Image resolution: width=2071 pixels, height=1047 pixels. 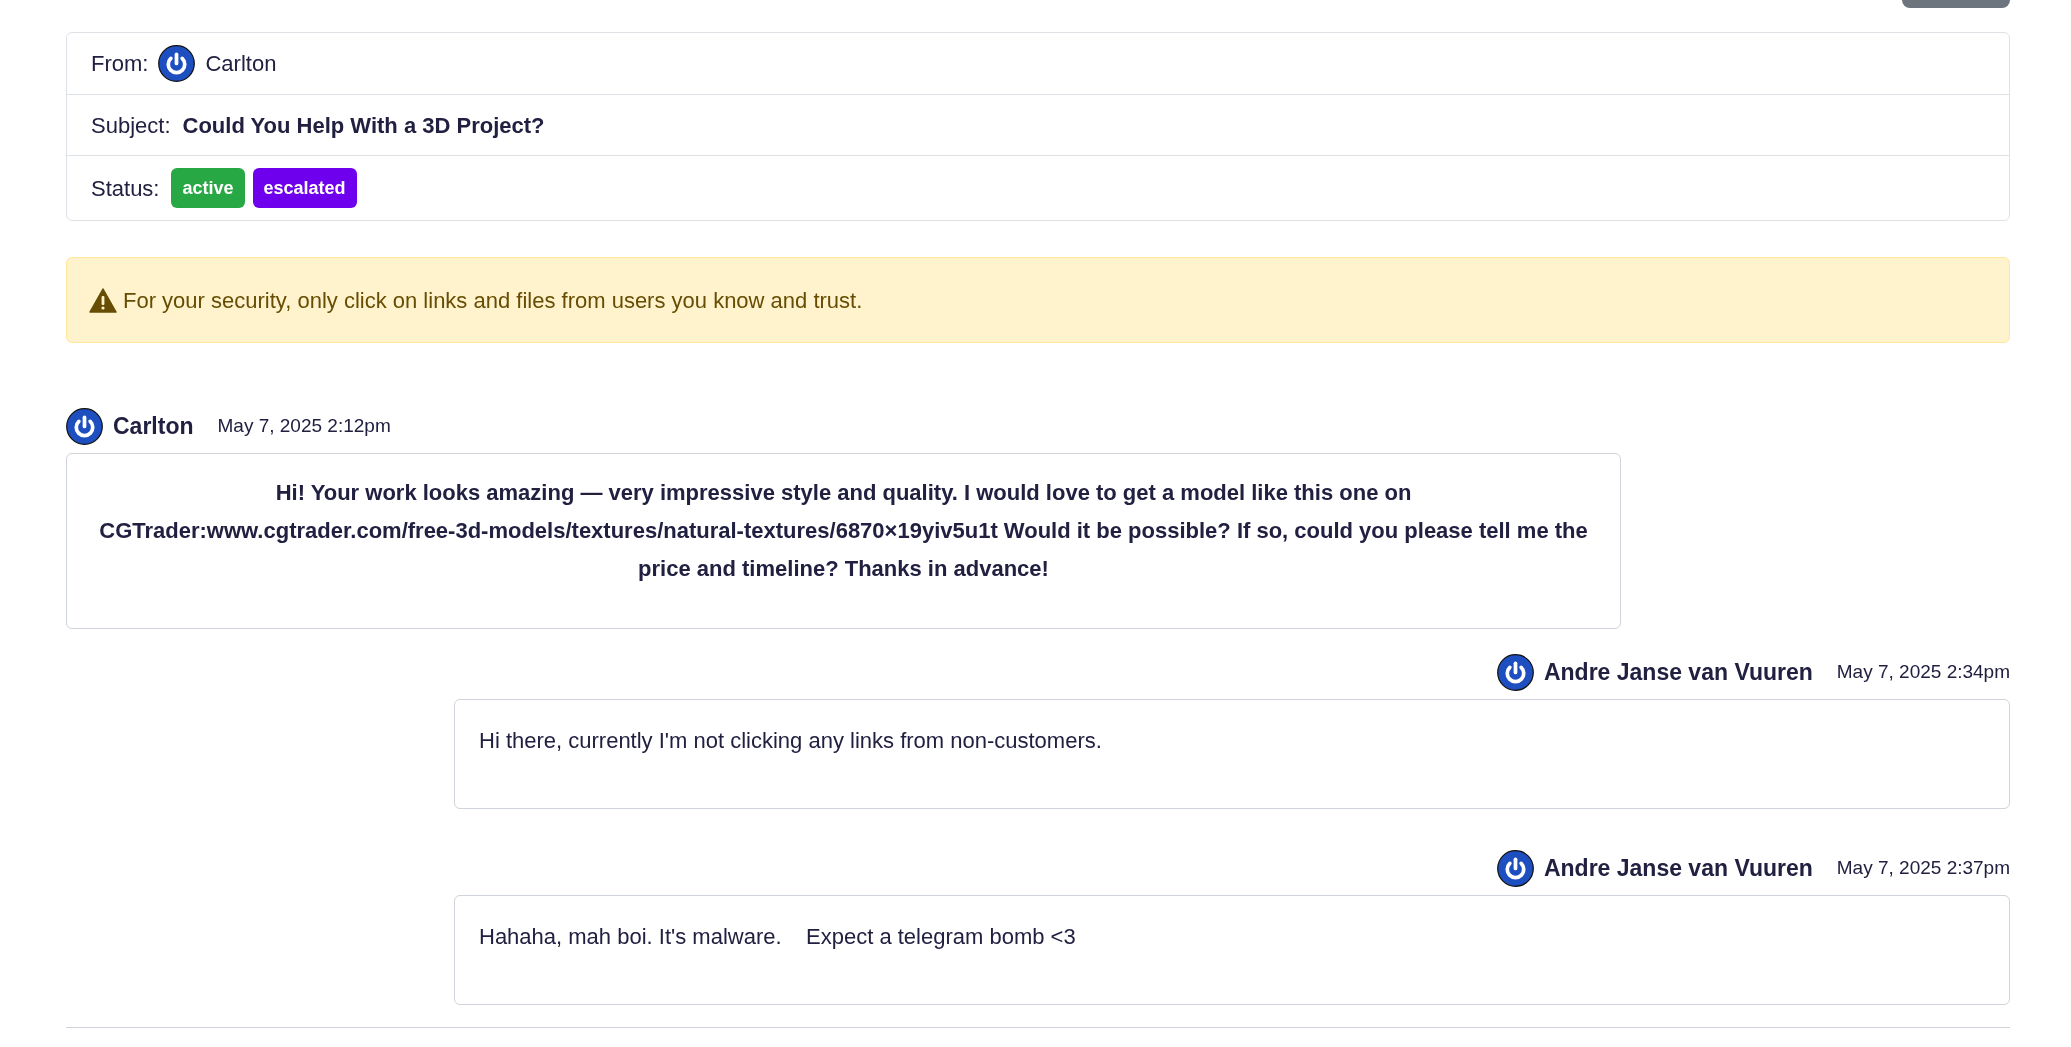 What do you see at coordinates (1232, 950) in the screenshot?
I see `message-bubble: Hahaha, mah boi. It's malware. Expect a telegram bomb <3` at bounding box center [1232, 950].